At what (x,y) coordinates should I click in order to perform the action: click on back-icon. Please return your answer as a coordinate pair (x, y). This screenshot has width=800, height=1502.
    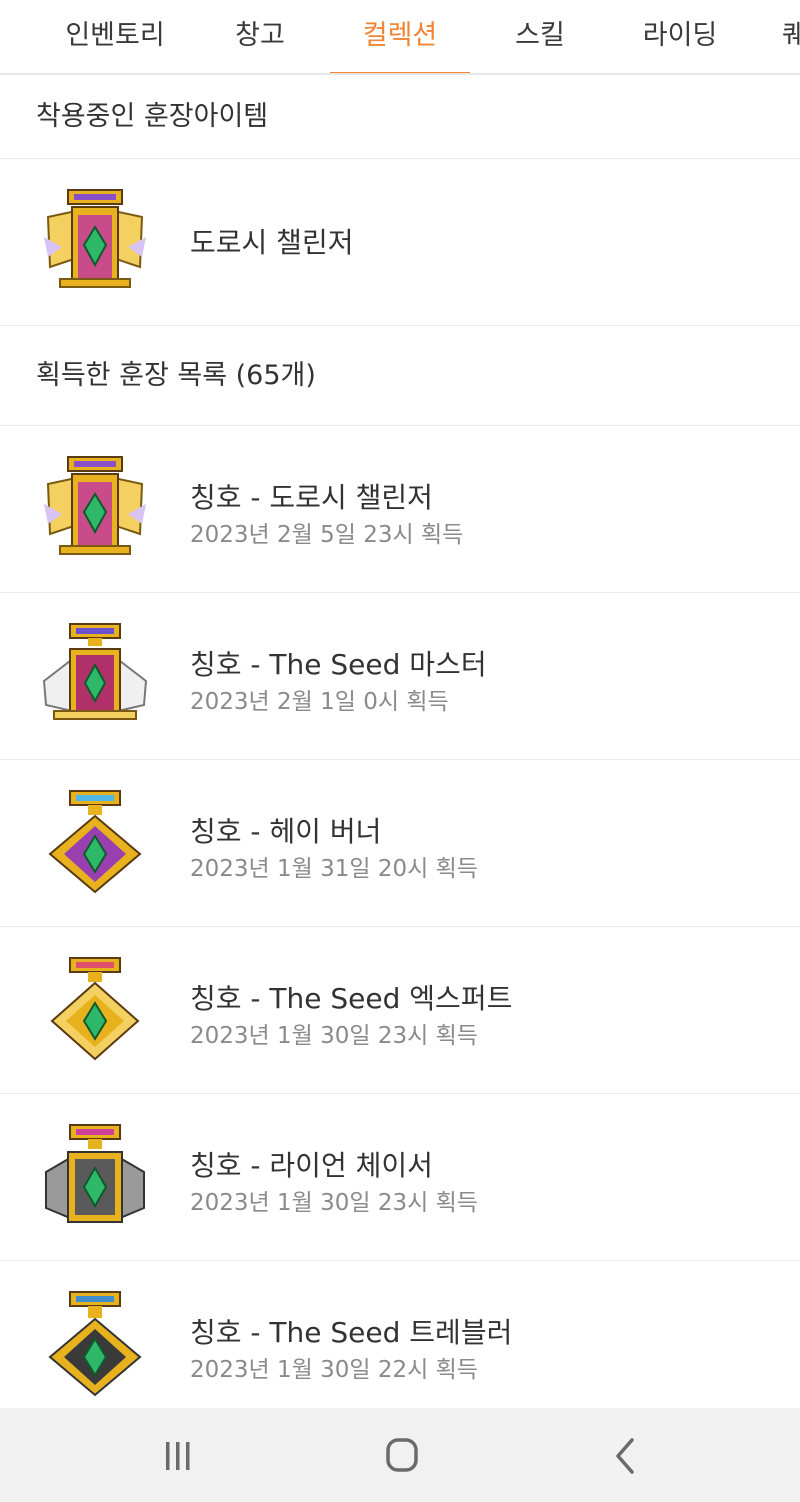
    Looking at the image, I should click on (626, 1456).